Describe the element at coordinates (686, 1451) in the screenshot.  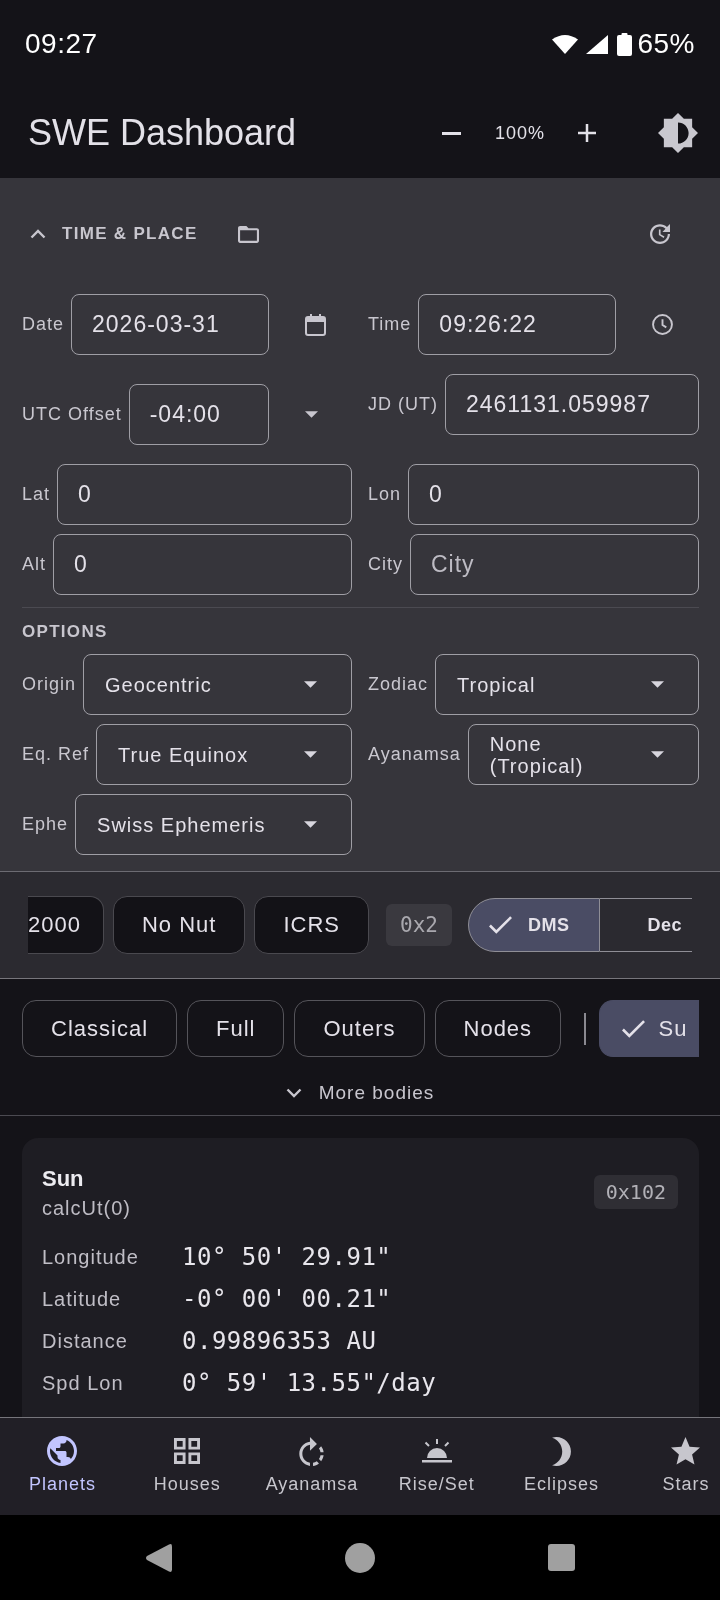
I see `star-icon` at that location.